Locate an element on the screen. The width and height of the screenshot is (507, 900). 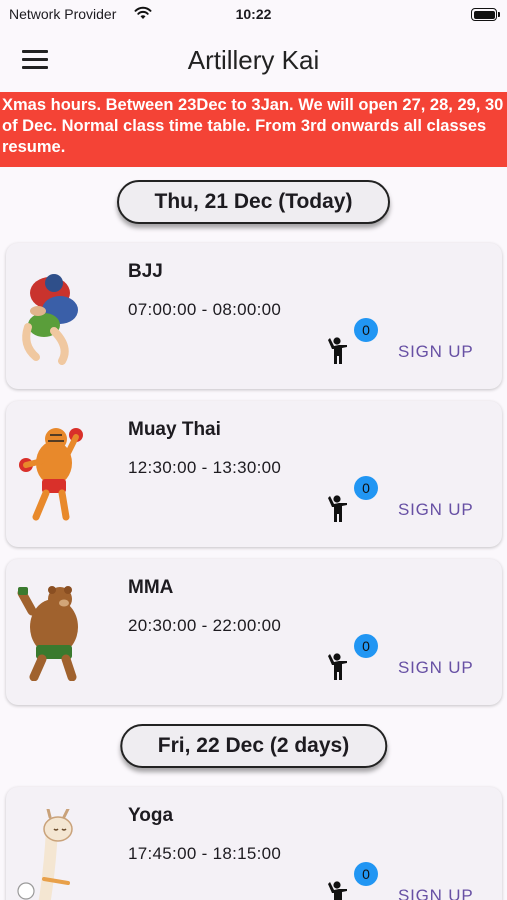
bjj-illustration is located at coordinates (50, 319).